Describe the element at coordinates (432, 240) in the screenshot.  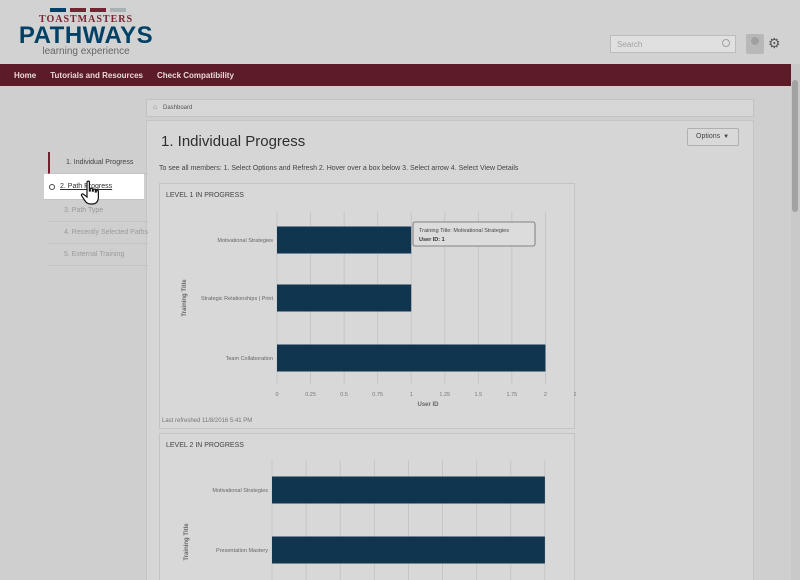
I see `tooltip-value: User ID: 1` at that location.